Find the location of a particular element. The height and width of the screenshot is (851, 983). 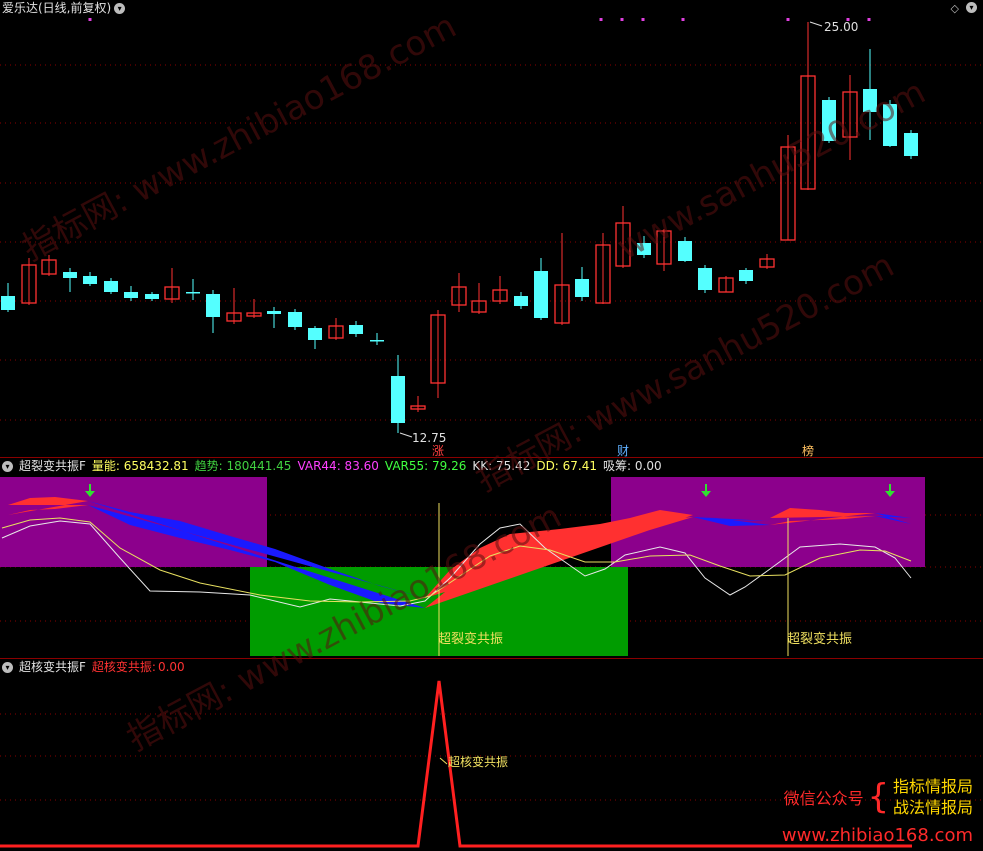

spike-label: 超核变共振 is located at coordinates (478, 761).